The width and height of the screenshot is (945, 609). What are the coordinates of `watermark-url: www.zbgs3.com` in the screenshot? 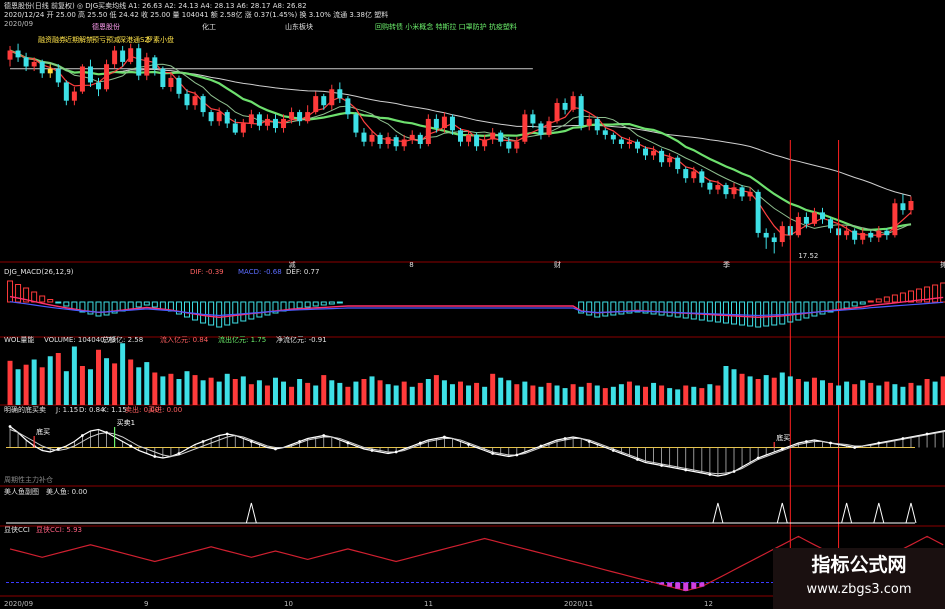 It's located at (859, 589).